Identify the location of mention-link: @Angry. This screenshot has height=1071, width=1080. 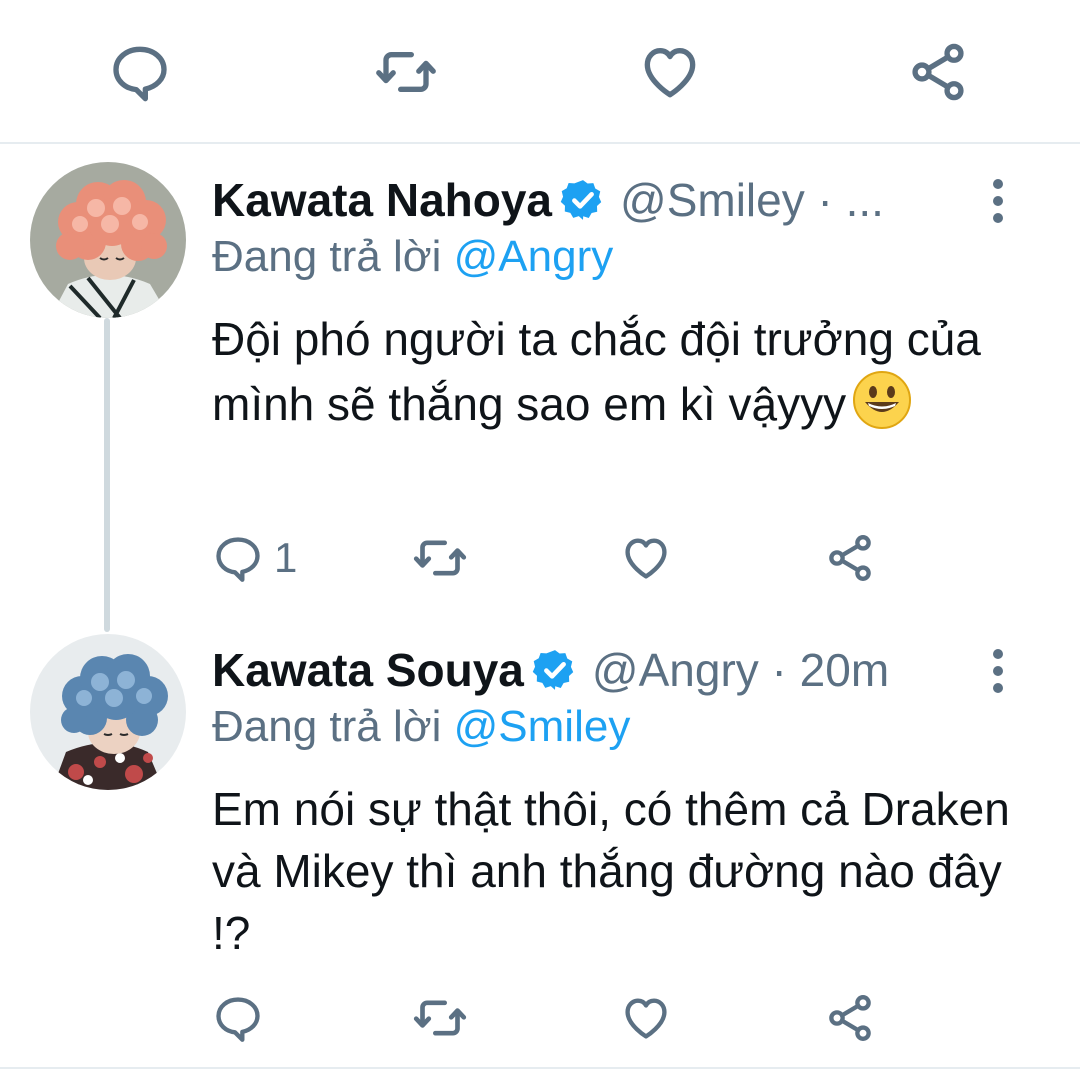
(534, 256).